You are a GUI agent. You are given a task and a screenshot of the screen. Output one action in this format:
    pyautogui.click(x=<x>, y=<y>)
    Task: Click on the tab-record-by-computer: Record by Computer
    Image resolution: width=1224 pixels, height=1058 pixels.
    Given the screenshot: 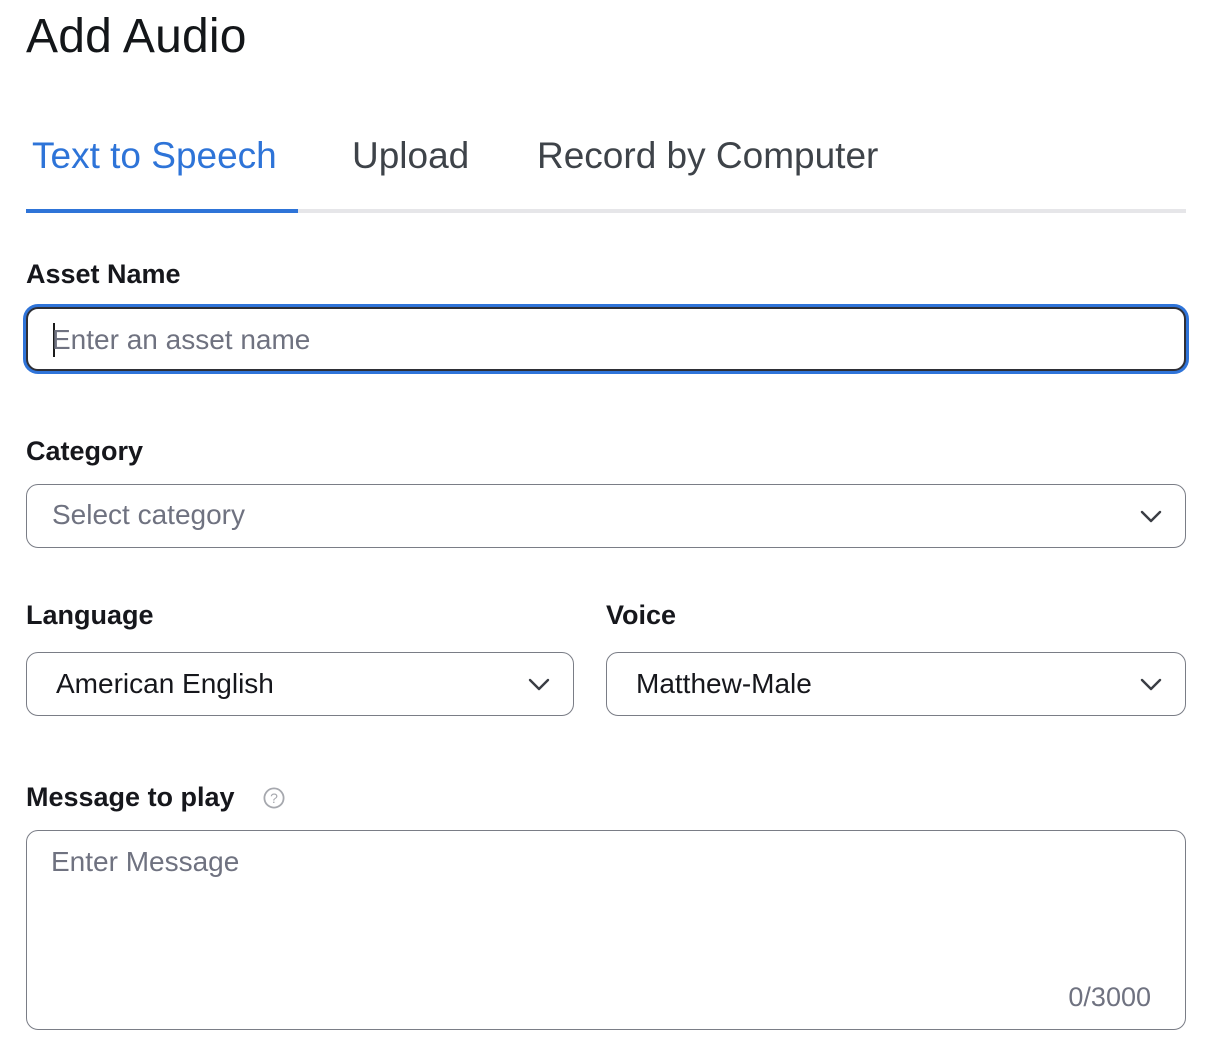 What is the action you would take?
    pyautogui.click(x=707, y=156)
    